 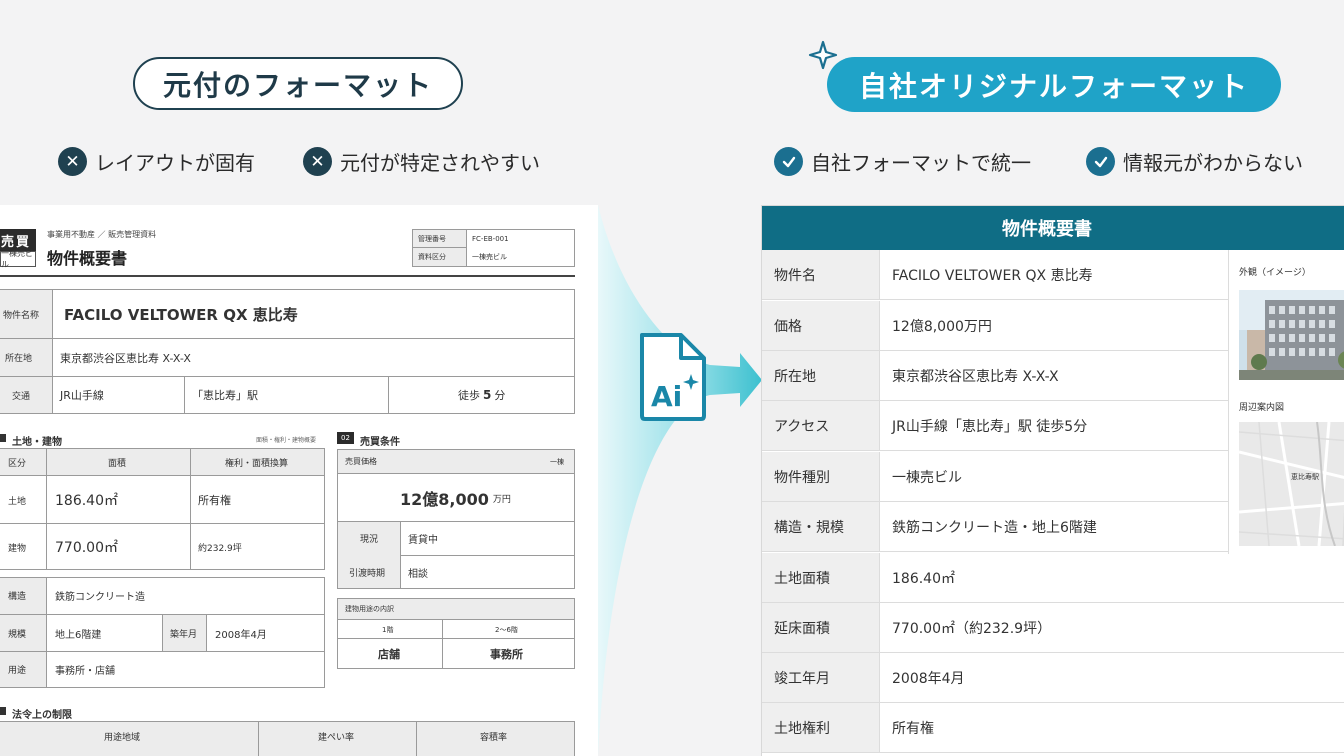 I want to click on usage-use: 店舗, so click(x=389, y=654).